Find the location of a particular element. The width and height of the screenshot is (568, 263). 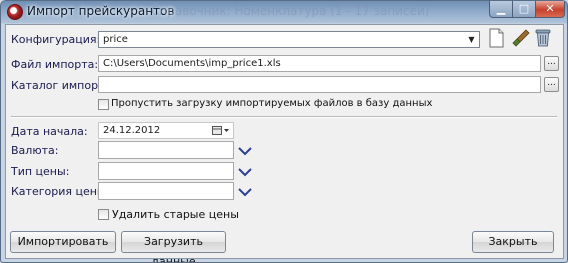

close-window-button: ✕ is located at coordinates (550, 9).